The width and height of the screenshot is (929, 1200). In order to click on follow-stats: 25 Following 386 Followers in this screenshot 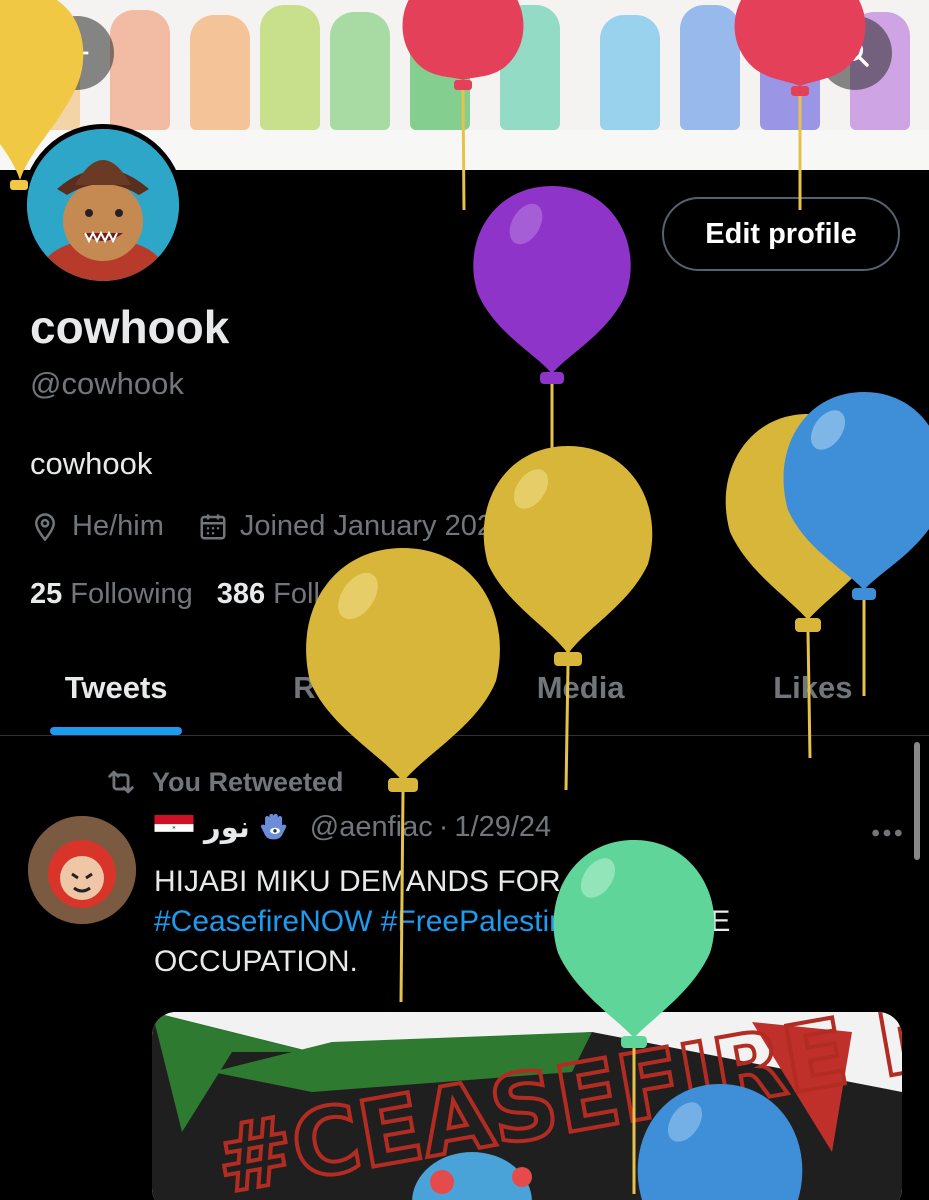, I will do `click(225, 594)`.